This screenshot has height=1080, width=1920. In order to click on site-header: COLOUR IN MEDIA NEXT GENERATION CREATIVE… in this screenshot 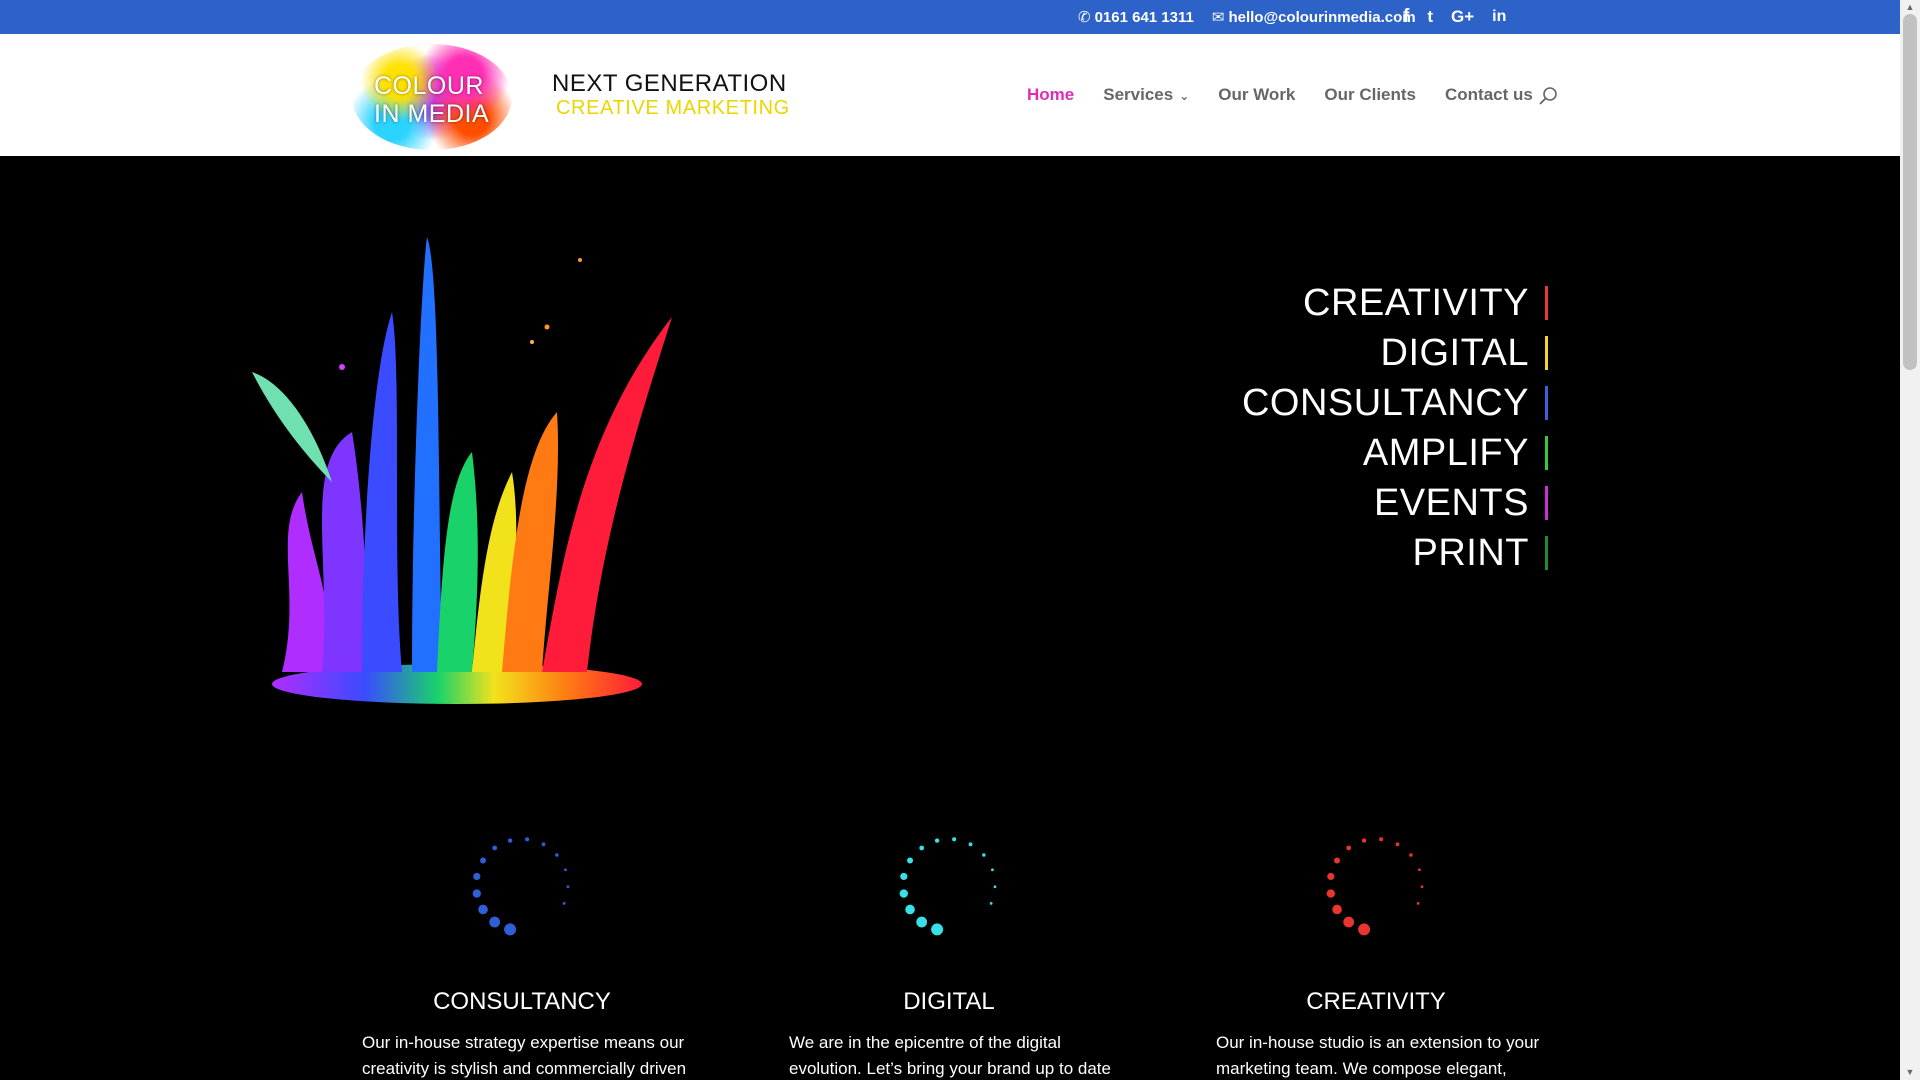, I will do `click(950, 95)`.